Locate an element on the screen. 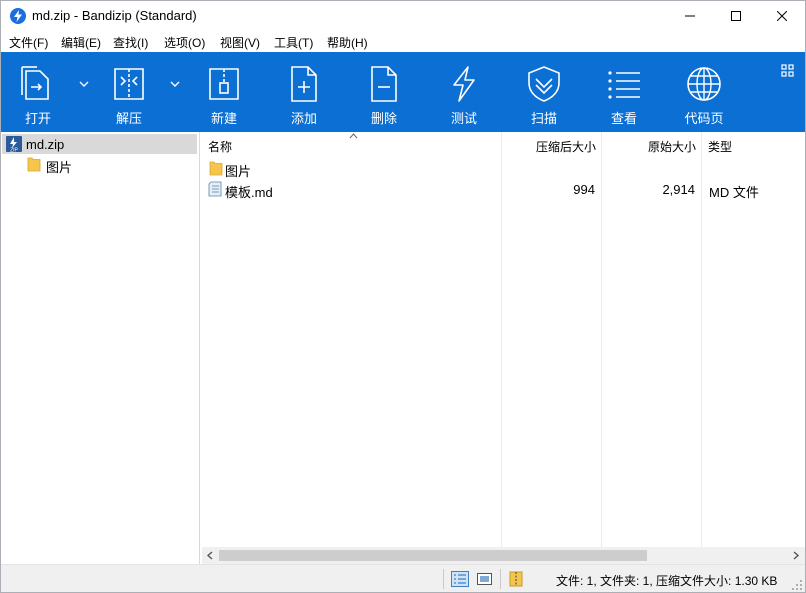 Image resolution: width=806 pixels, height=593 pixels. view-label: 查看 is located at coordinates (623, 118).